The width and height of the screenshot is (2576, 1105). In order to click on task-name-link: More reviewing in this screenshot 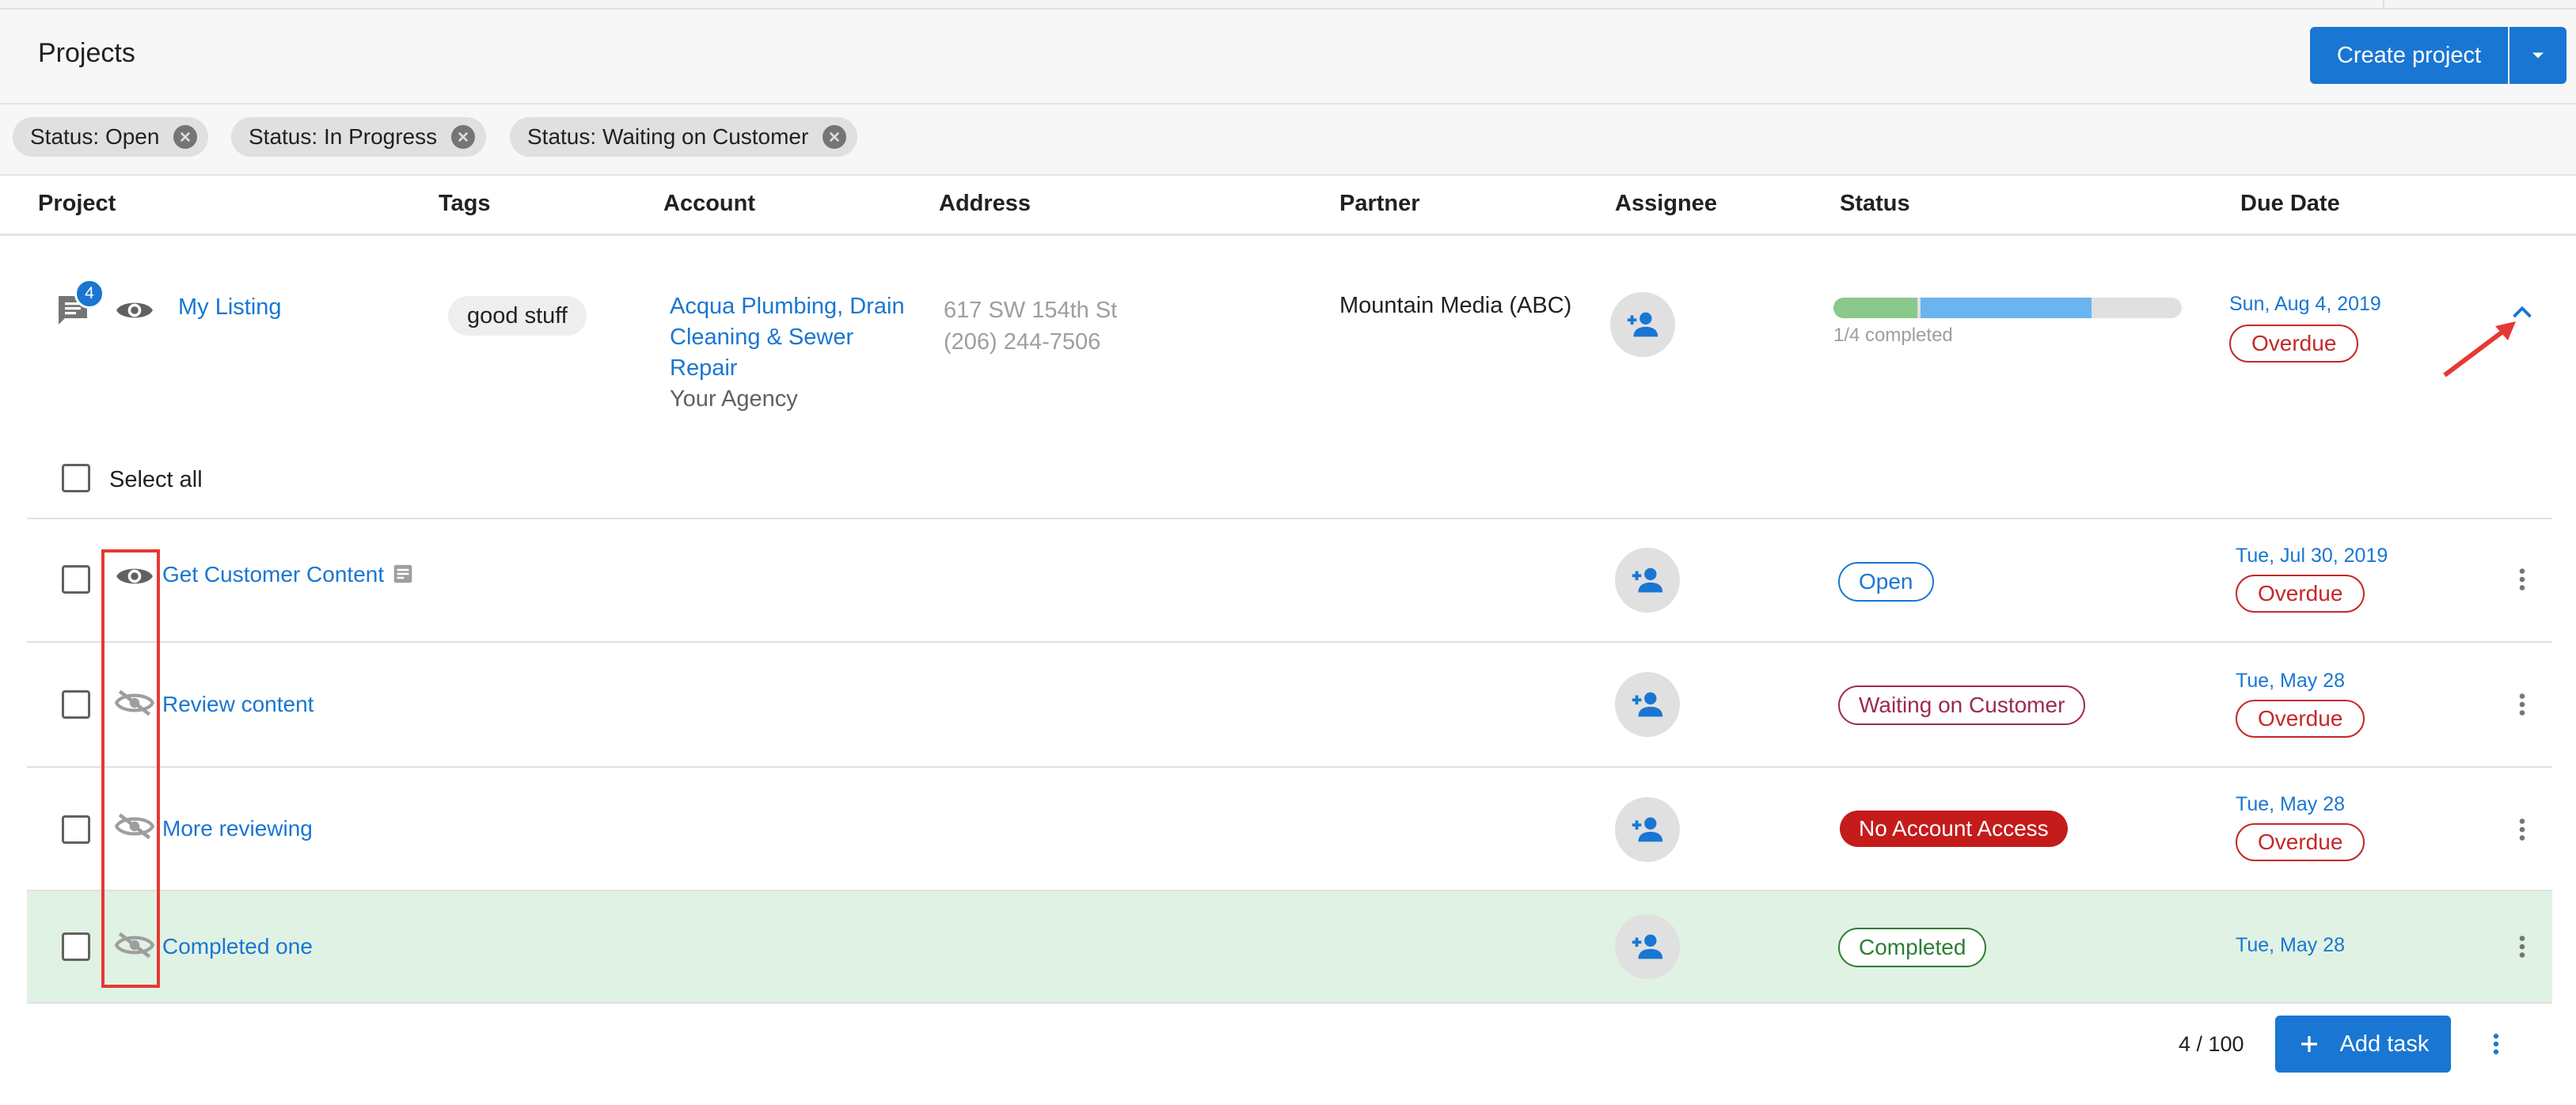, I will do `click(238, 828)`.